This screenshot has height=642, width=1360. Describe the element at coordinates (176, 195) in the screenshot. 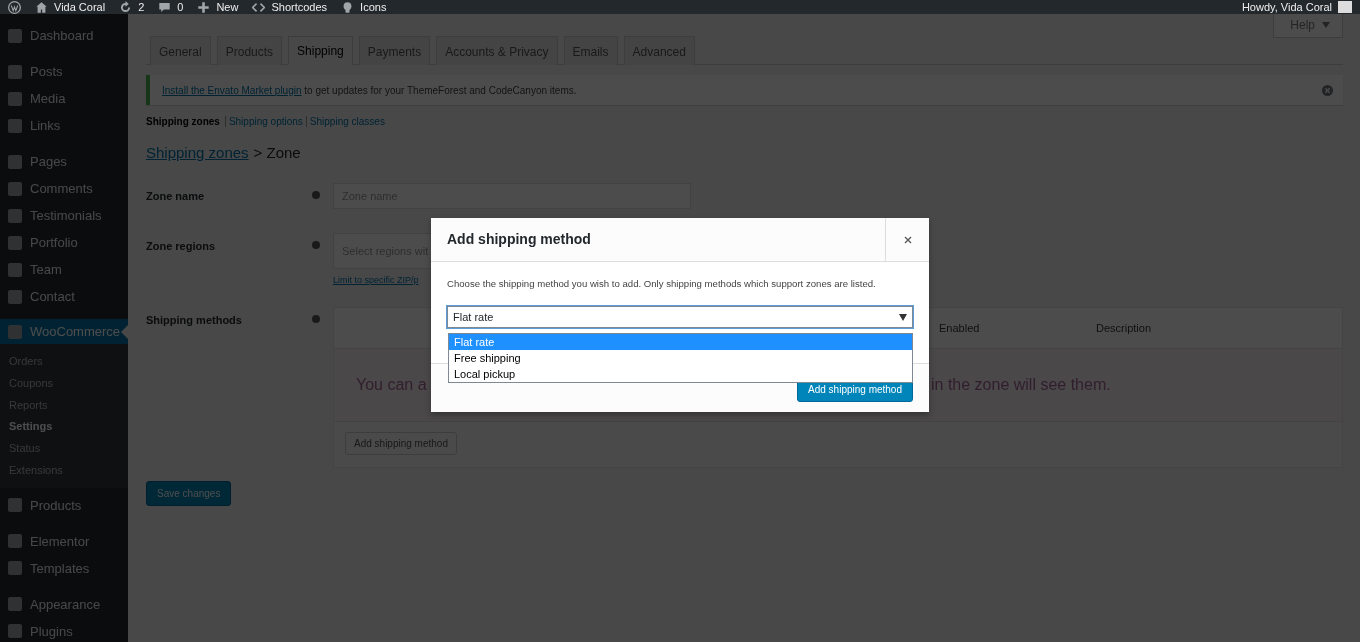

I see `field-label: Zone name` at that location.